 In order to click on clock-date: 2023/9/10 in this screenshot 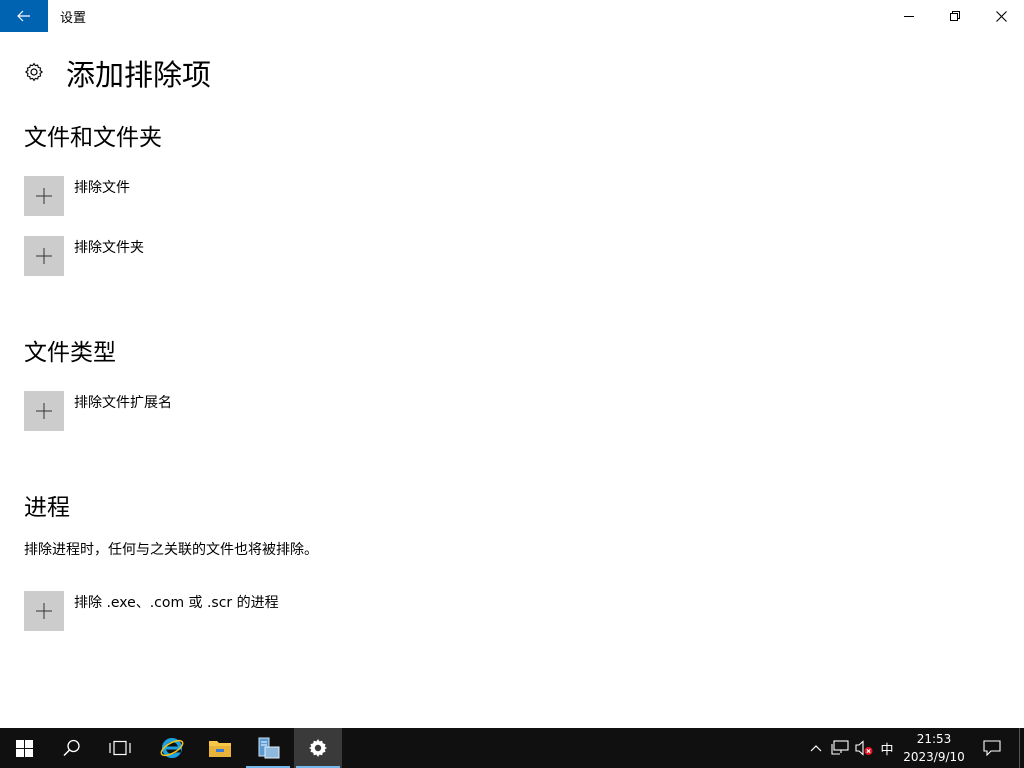, I will do `click(934, 757)`.